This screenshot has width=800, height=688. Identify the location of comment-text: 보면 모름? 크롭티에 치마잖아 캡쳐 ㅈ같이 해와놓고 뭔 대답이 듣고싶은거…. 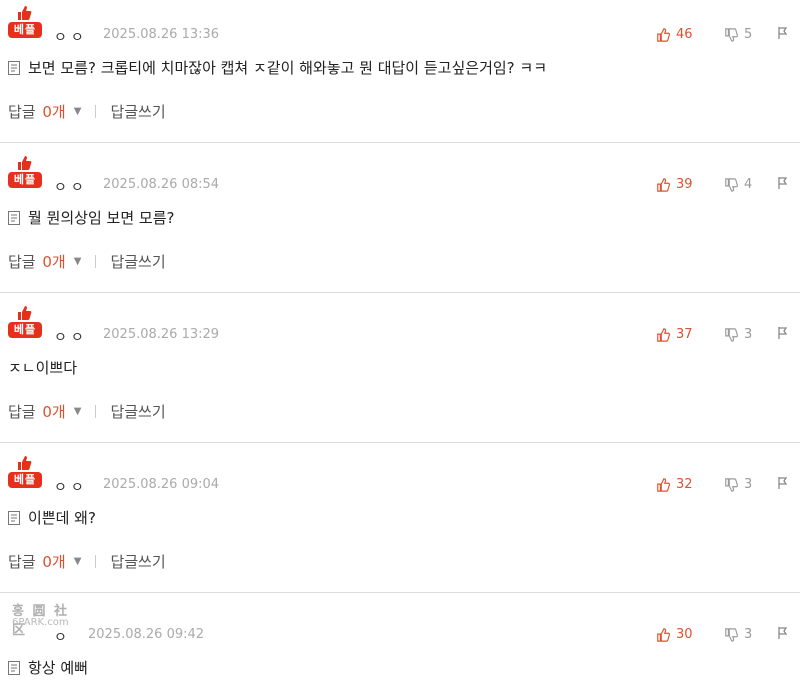
(288, 68).